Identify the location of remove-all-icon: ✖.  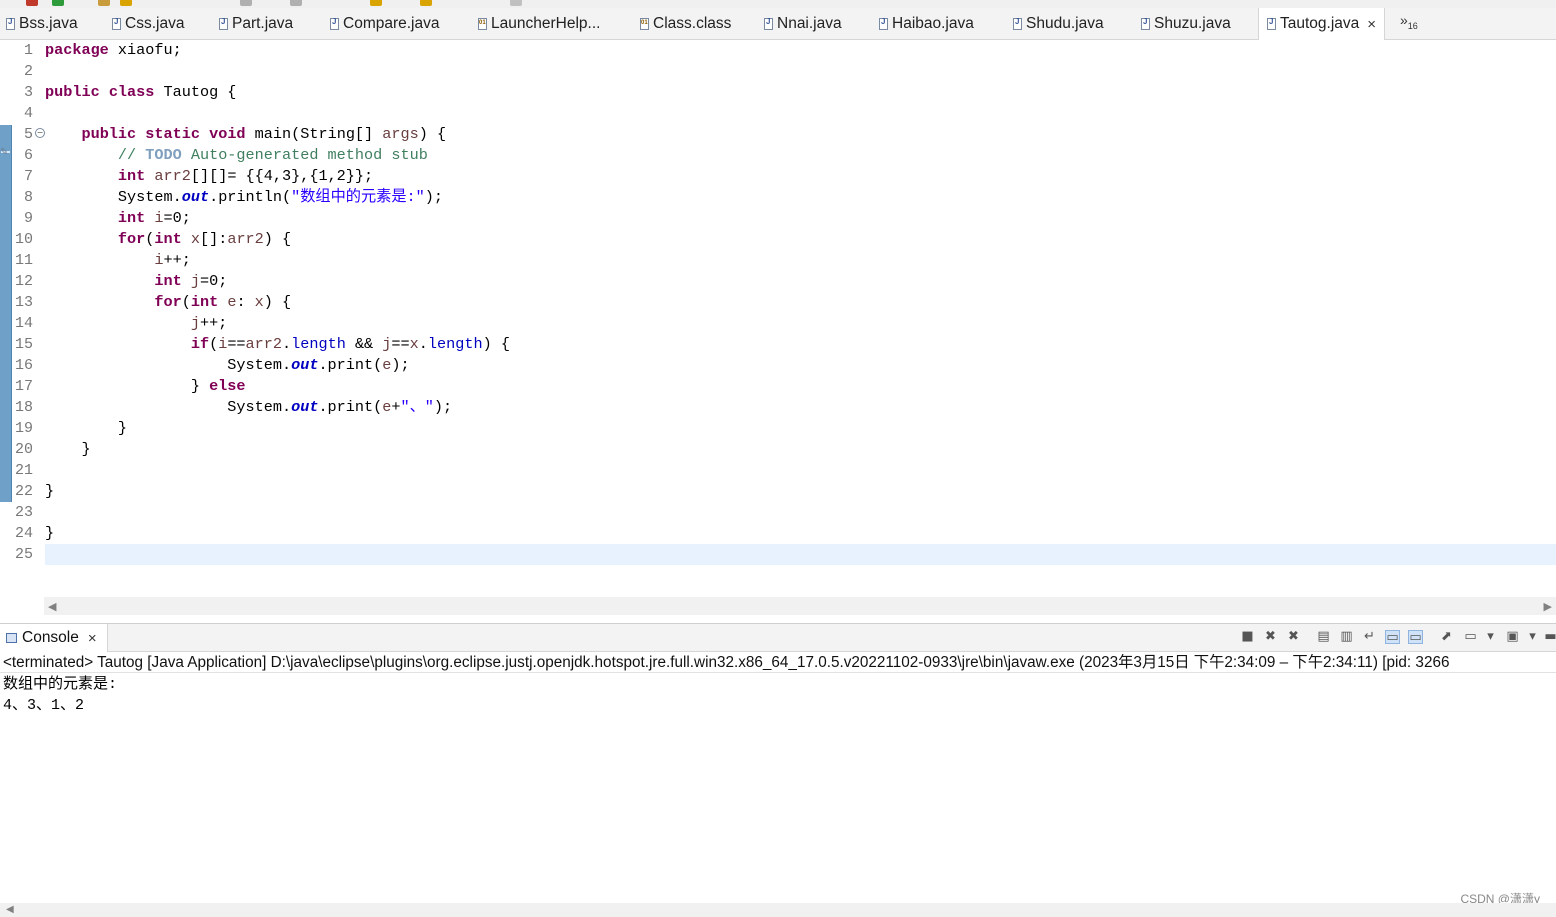
(1293, 637).